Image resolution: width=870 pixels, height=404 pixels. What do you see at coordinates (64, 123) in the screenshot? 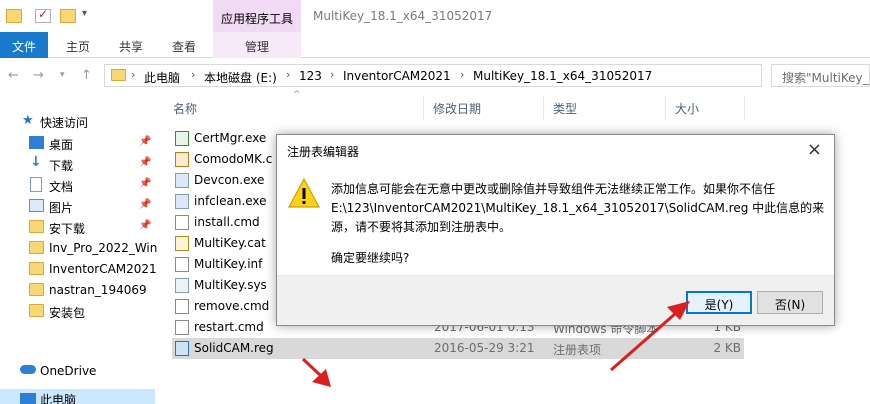
I see `sidebar-item-label: 快速访问` at bounding box center [64, 123].